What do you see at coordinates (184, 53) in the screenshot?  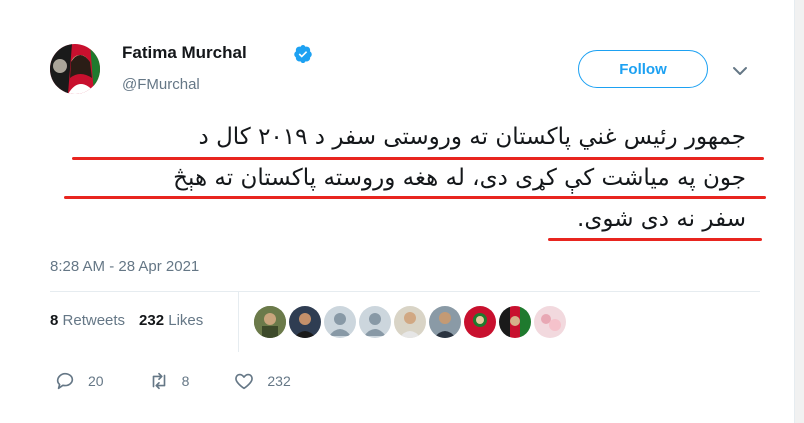 I see `author-name: Fatima Murchal` at bounding box center [184, 53].